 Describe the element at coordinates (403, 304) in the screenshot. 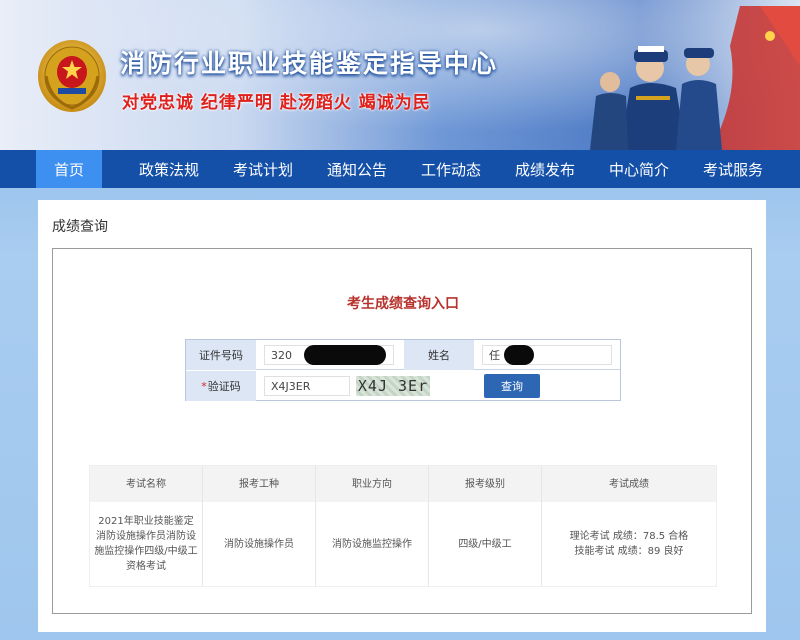

I see `section-title: 考生成绩查询入口` at that location.